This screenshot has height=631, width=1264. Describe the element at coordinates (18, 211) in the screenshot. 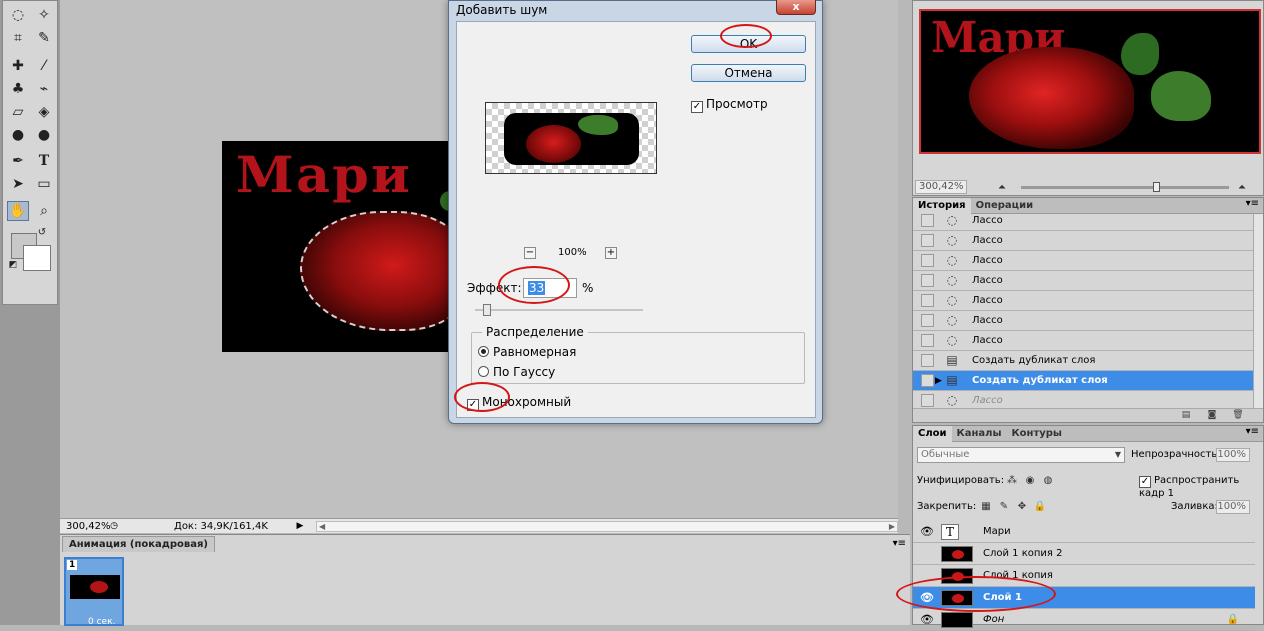

I see `hand-tool-icon: ✋` at that location.